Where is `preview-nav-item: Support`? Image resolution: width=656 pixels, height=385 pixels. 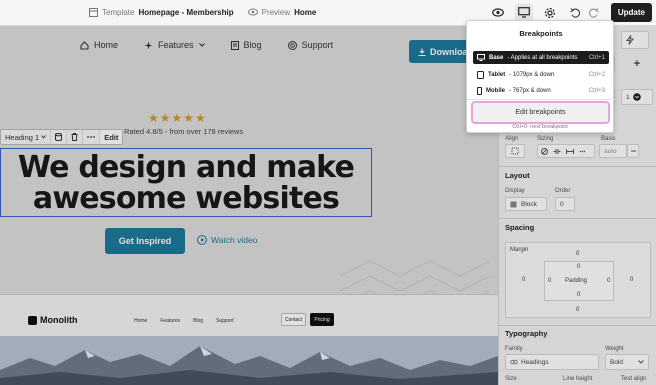
preview-nav-item: Support is located at coordinates (225, 321).